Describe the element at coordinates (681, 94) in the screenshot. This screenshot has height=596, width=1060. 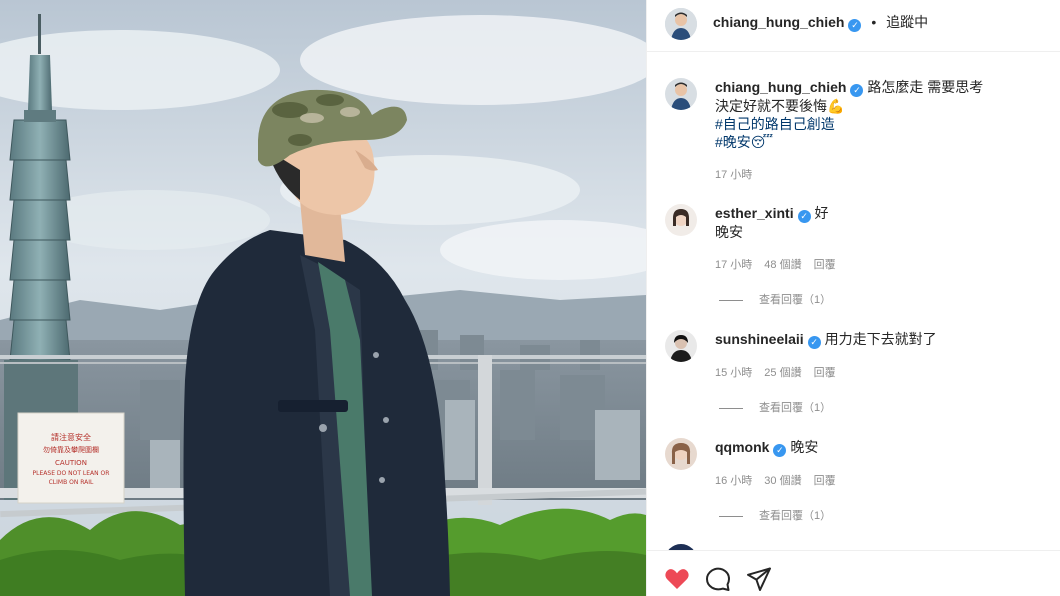
I see `caption-author-avatar` at that location.